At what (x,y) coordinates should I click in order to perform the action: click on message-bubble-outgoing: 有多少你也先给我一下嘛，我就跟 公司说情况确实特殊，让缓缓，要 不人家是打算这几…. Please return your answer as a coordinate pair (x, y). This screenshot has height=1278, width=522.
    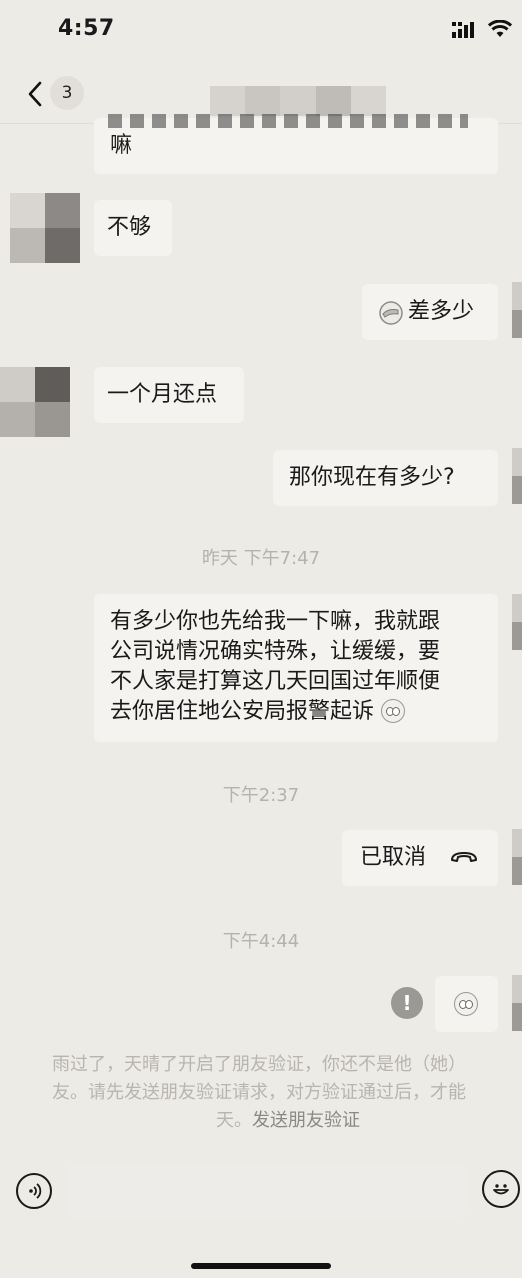
    Looking at the image, I should click on (296, 668).